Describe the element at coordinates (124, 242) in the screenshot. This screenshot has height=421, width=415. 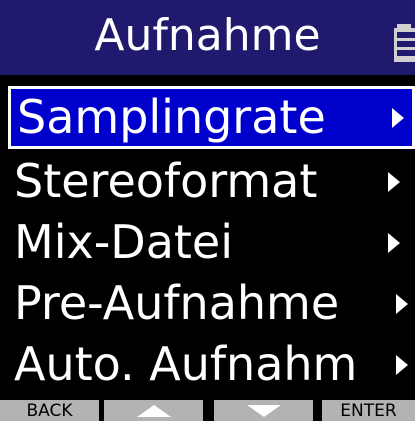
I see `menu-item-label: Mix-Datei` at that location.